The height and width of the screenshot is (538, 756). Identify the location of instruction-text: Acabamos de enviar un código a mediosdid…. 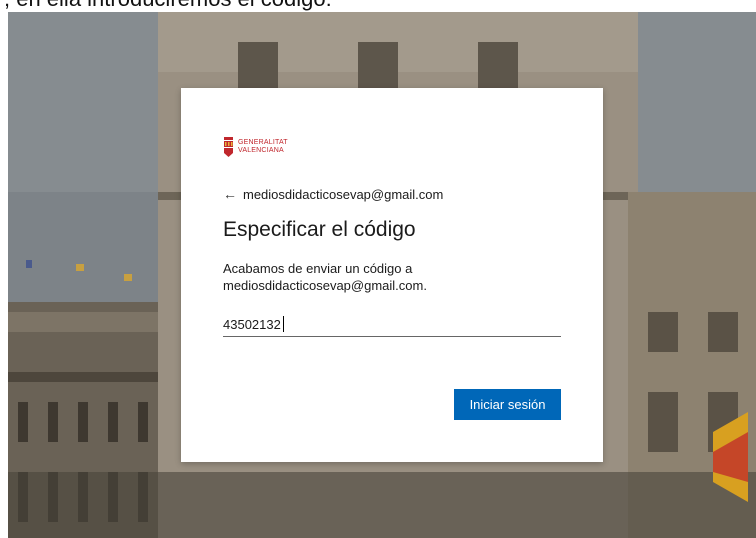
(393, 277).